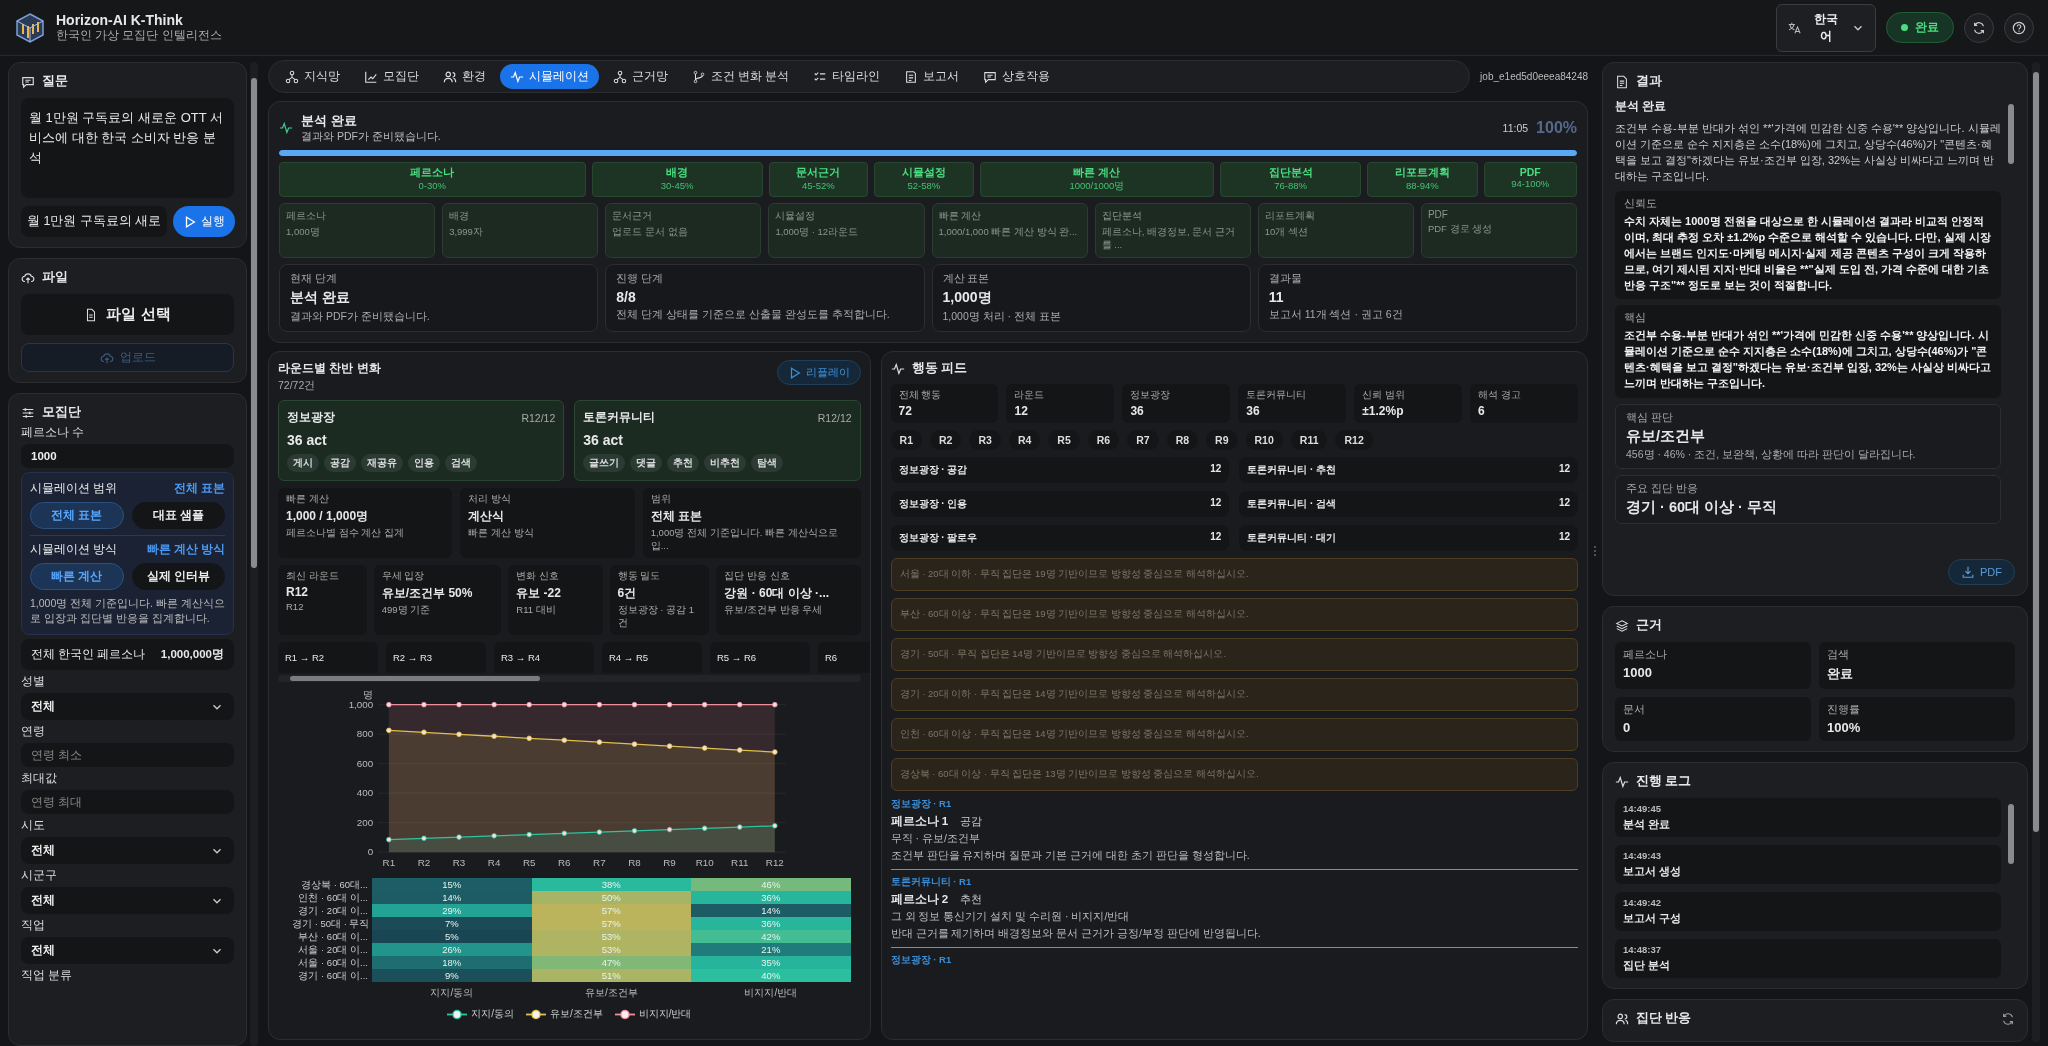 The height and width of the screenshot is (1046, 2048). Describe the element at coordinates (1530, 183) in the screenshot. I see `stage-range: 94-100%` at that location.